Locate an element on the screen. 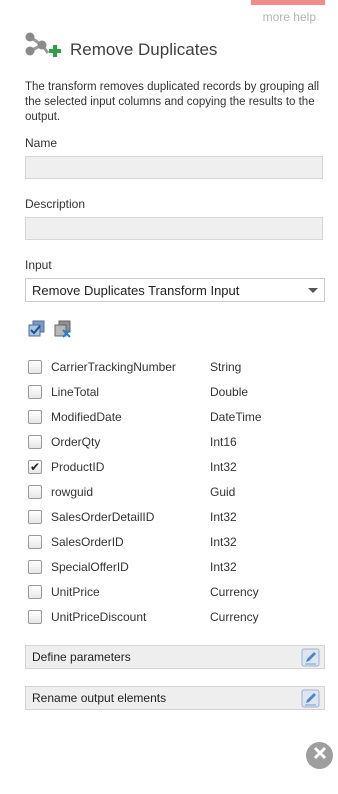 The width and height of the screenshot is (338, 794). deselect-all-icon is located at coordinates (63, 331).